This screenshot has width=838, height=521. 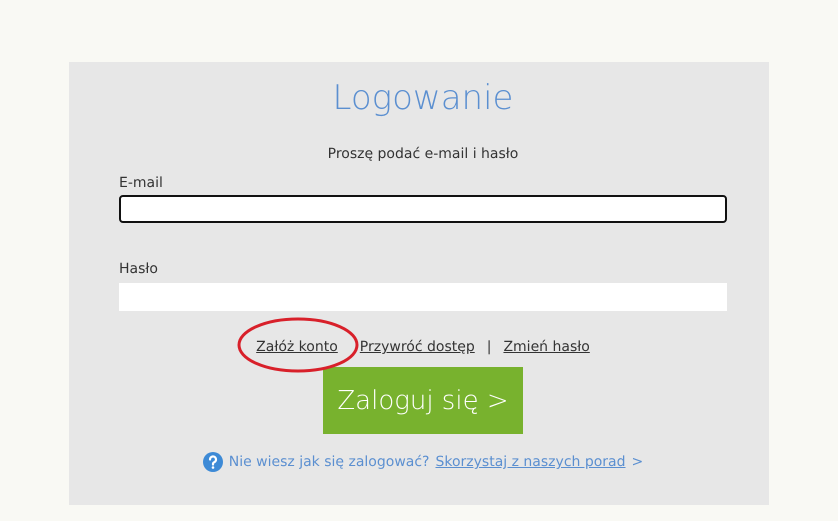 I want to click on help-icon, so click(x=212, y=462).